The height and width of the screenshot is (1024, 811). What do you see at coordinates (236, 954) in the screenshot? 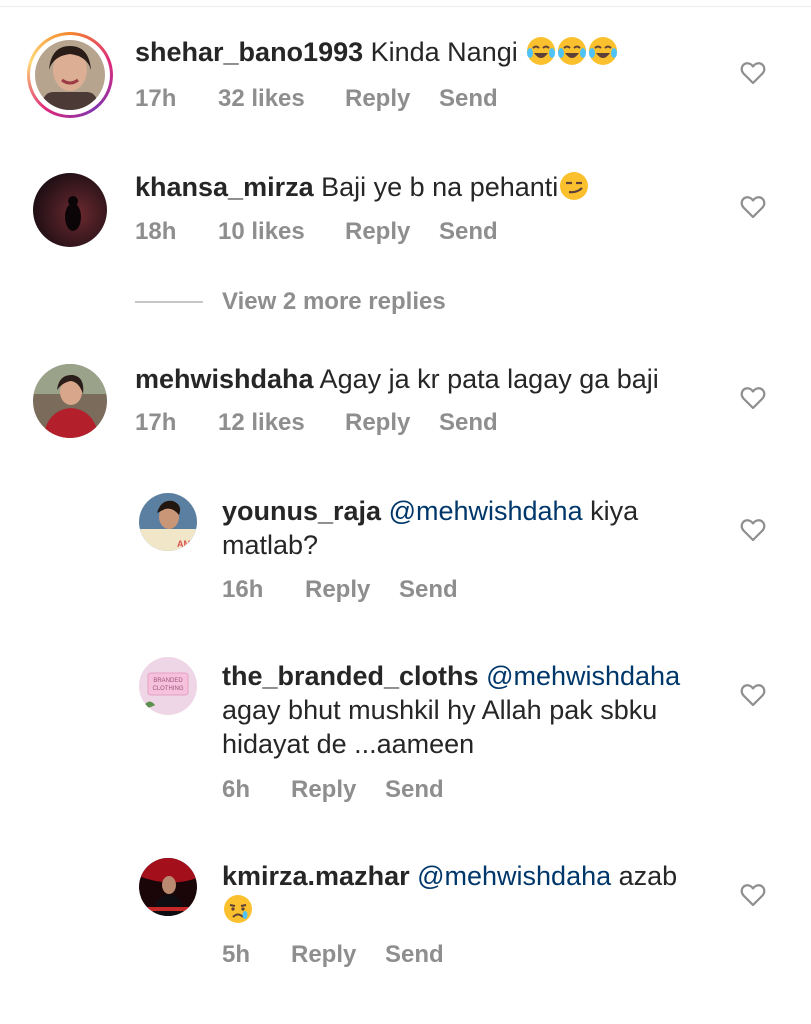
I see `reply-time: 5h` at bounding box center [236, 954].